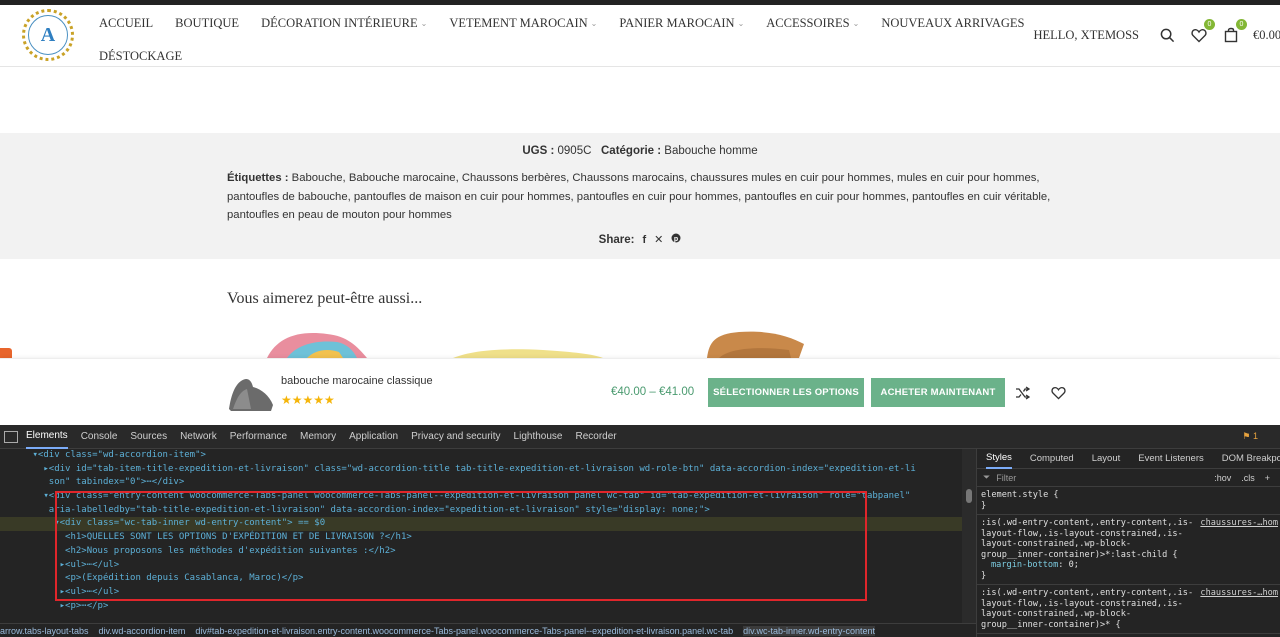 This screenshot has height=637, width=1280. What do you see at coordinates (1006, 477) in the screenshot?
I see `filter-placeholder: Filter` at bounding box center [1006, 477].